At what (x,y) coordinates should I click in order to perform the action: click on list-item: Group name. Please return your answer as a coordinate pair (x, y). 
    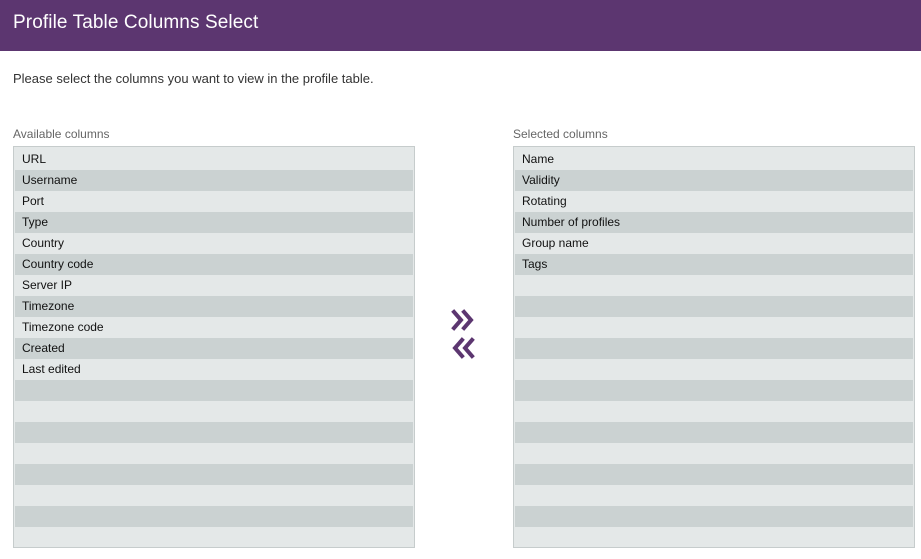
    Looking at the image, I should click on (714, 243).